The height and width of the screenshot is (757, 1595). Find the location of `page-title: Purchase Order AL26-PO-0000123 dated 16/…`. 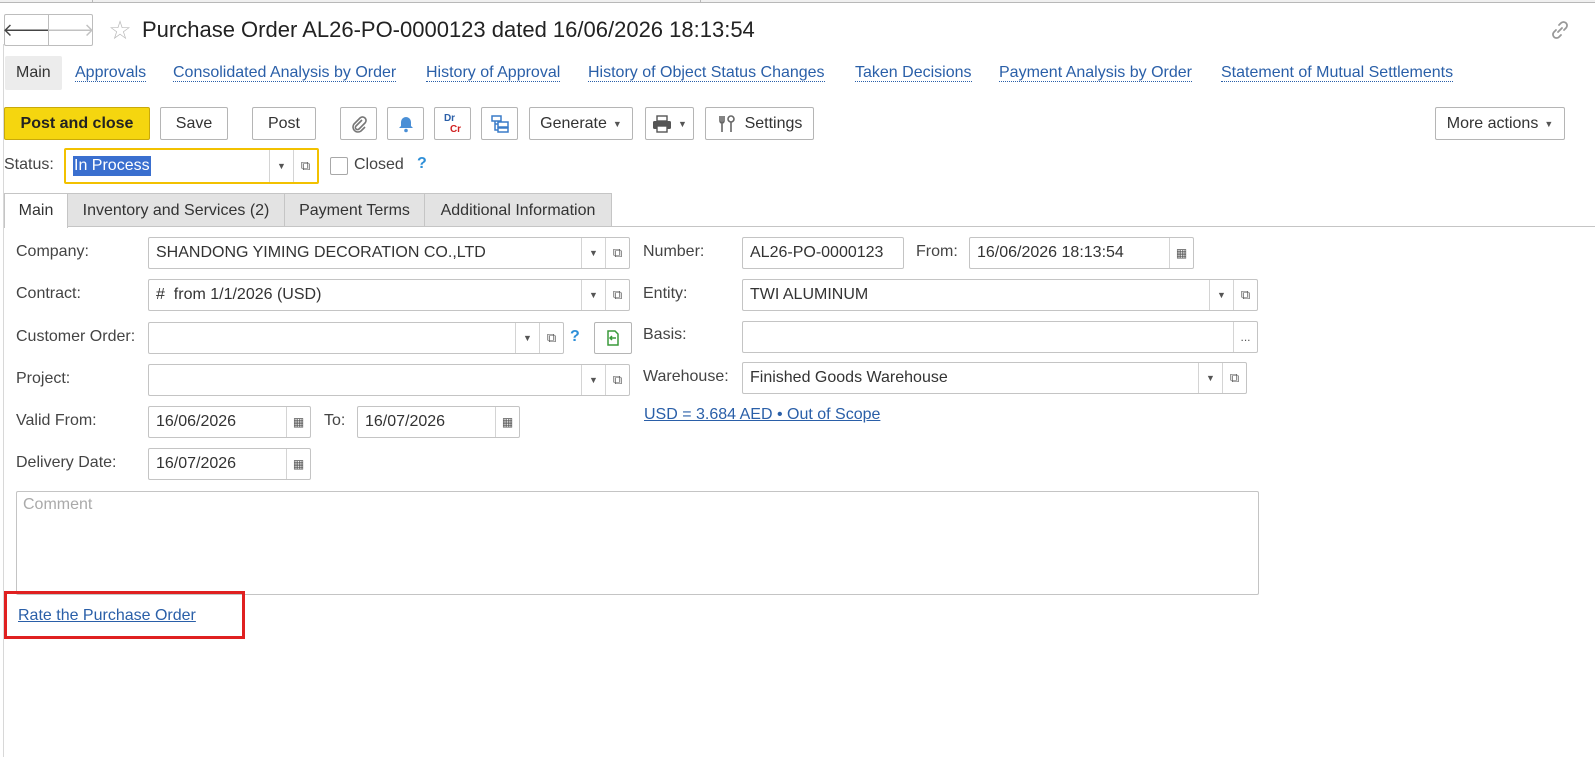

page-title: Purchase Order AL26-PO-0000123 dated 16/… is located at coordinates (448, 29).